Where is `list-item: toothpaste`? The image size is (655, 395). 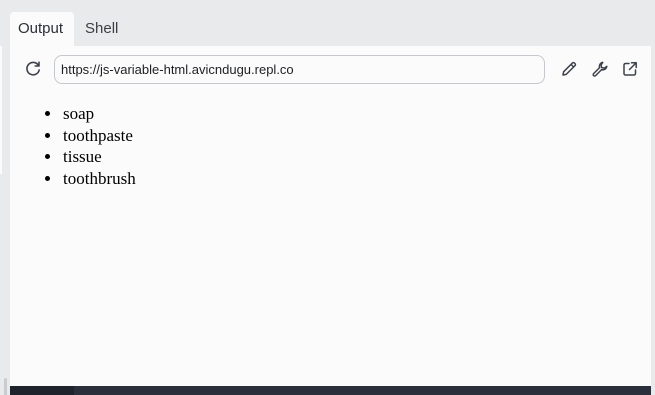
list-item: toothpaste is located at coordinates (356, 136).